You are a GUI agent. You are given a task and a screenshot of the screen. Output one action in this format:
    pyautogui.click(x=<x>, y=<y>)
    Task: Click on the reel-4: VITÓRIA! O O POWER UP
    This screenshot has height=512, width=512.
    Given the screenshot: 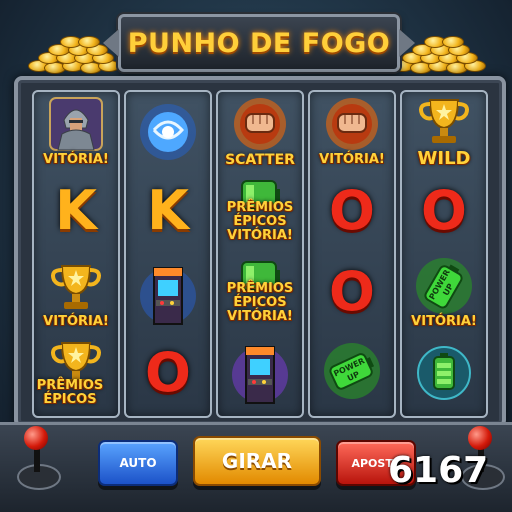 What is the action you would take?
    pyautogui.click(x=352, y=254)
    